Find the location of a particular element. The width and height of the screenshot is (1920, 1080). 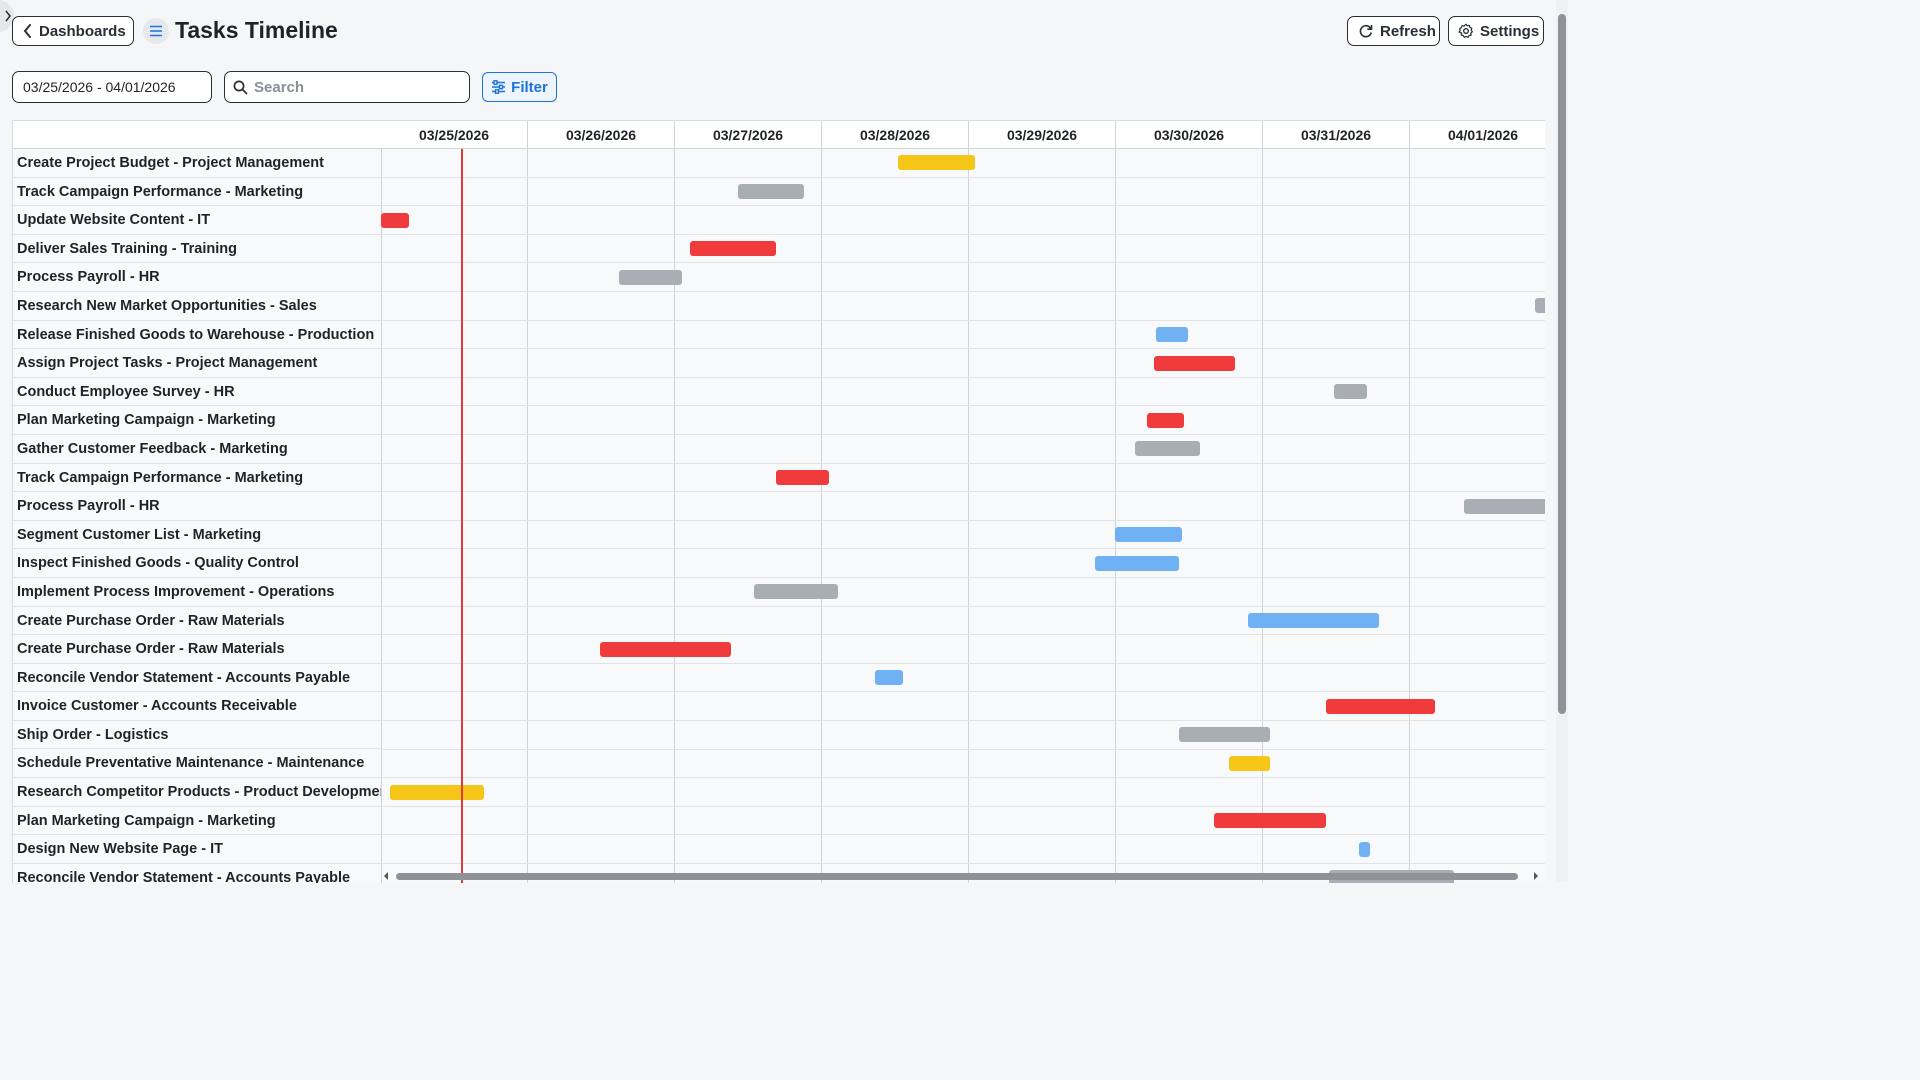

hamburger-icon is located at coordinates (156, 31).